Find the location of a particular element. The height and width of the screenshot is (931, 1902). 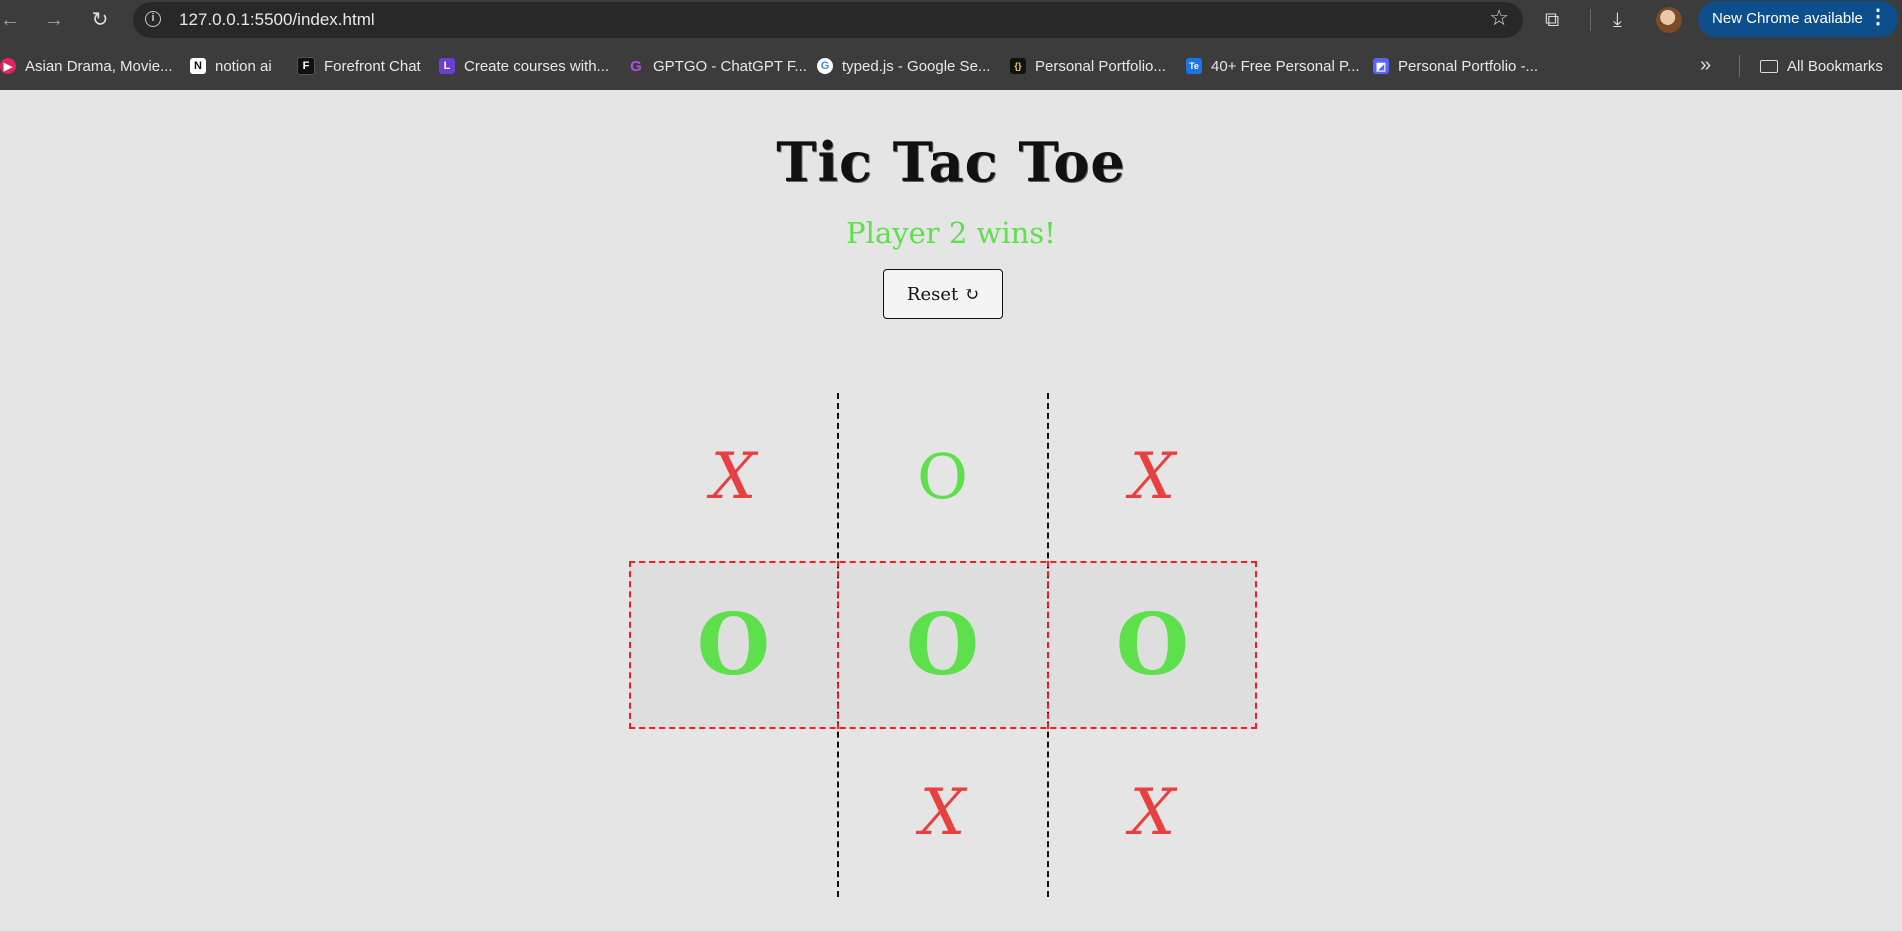

all-bookmarks-button: All Bookmarks is located at coordinates (1821, 66).